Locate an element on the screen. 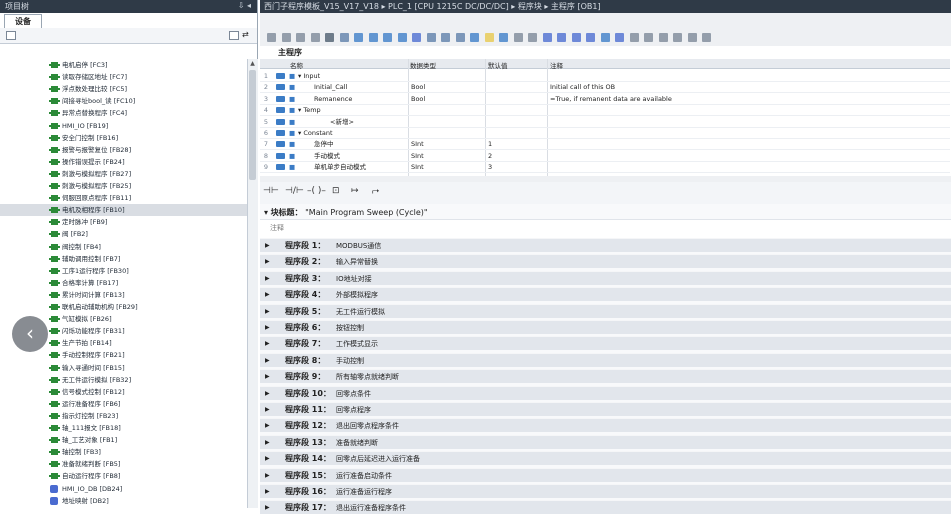 The width and height of the screenshot is (951, 515). tree-item: 间接寻址bool_读 [FC10] is located at coordinates (123, 101).